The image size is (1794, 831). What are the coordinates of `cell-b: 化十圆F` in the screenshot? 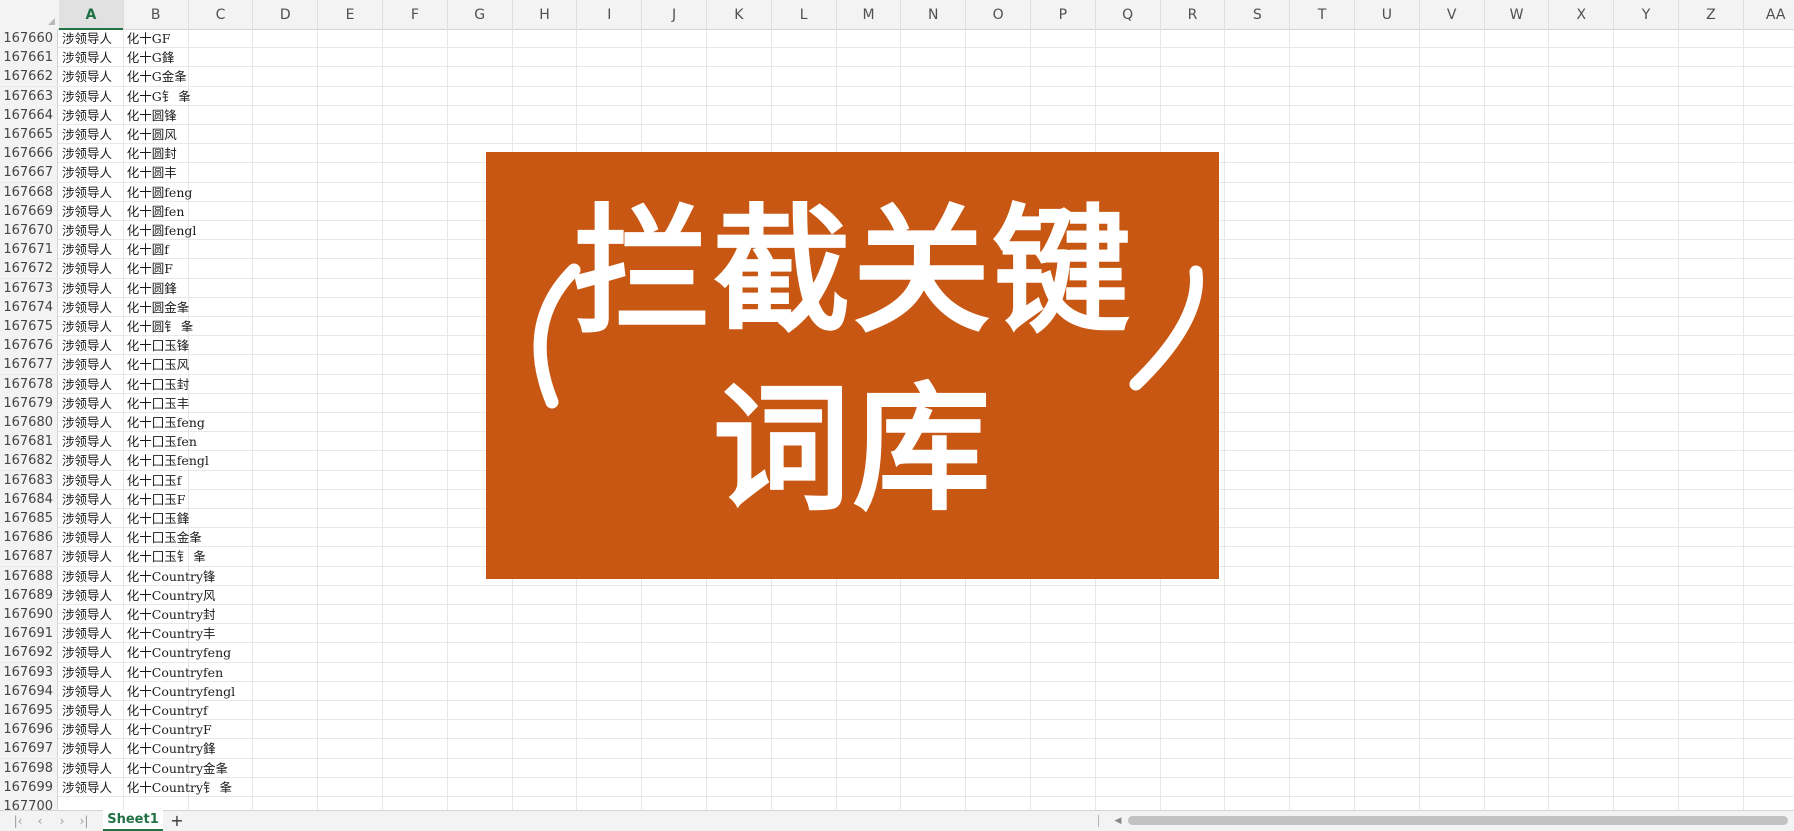 It's located at (150, 268).